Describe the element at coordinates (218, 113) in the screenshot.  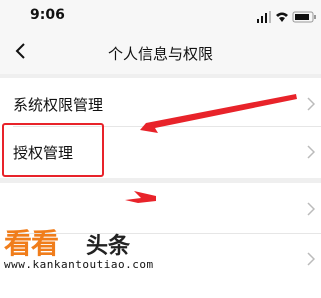
I see `annotation-arrow` at that location.